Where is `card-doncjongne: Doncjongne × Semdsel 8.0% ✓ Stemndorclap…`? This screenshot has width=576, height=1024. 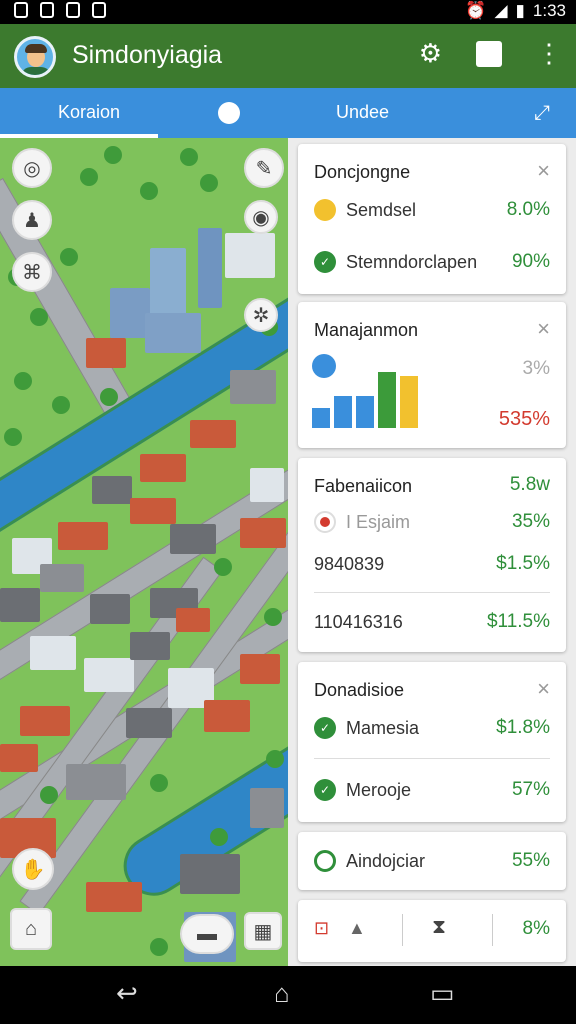
card-doncjongne: Doncjongne × Semdsel 8.0% ✓ Stemndorclap… is located at coordinates (432, 219).